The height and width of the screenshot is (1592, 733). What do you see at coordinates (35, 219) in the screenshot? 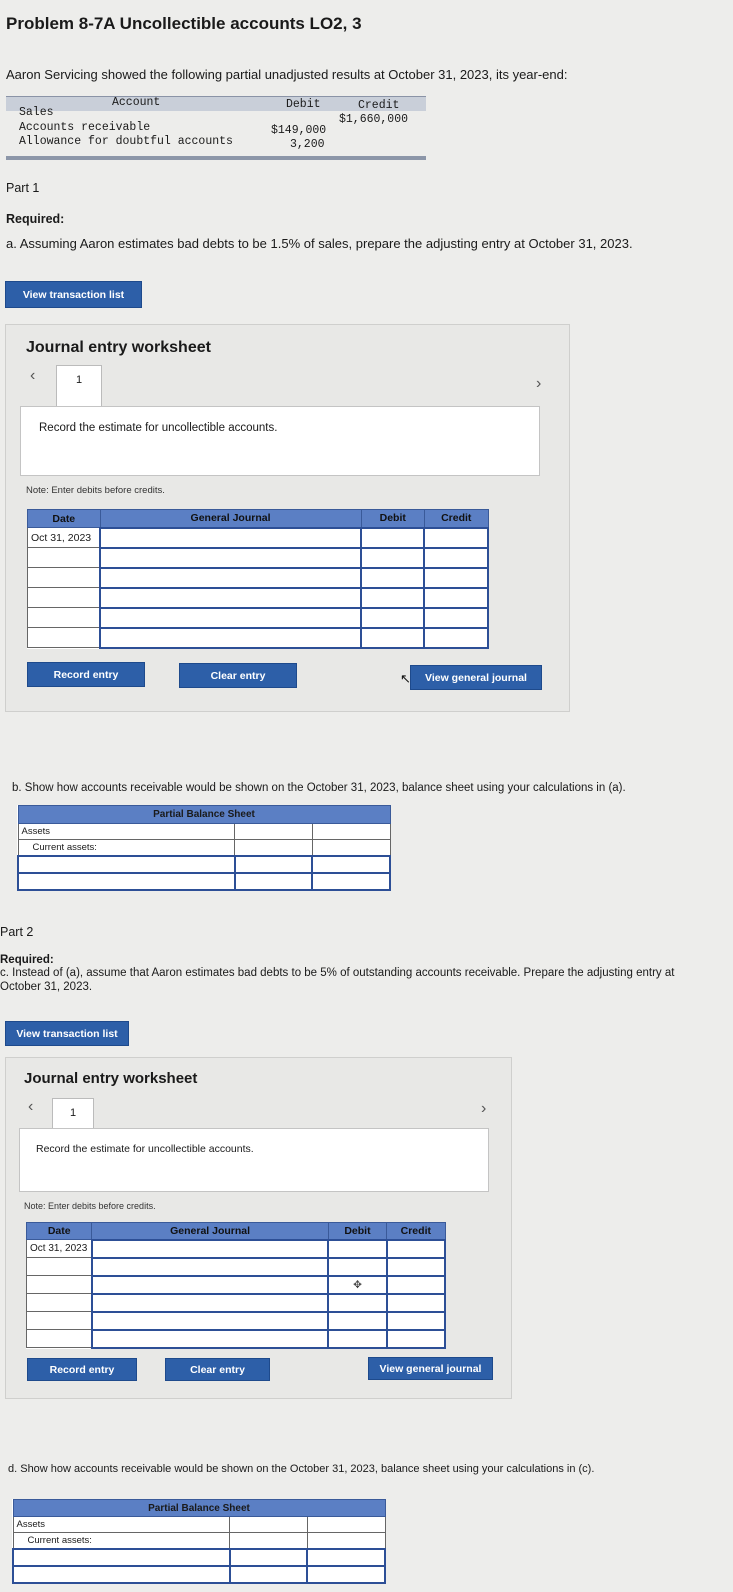
I see `required-label: Required:` at bounding box center [35, 219].